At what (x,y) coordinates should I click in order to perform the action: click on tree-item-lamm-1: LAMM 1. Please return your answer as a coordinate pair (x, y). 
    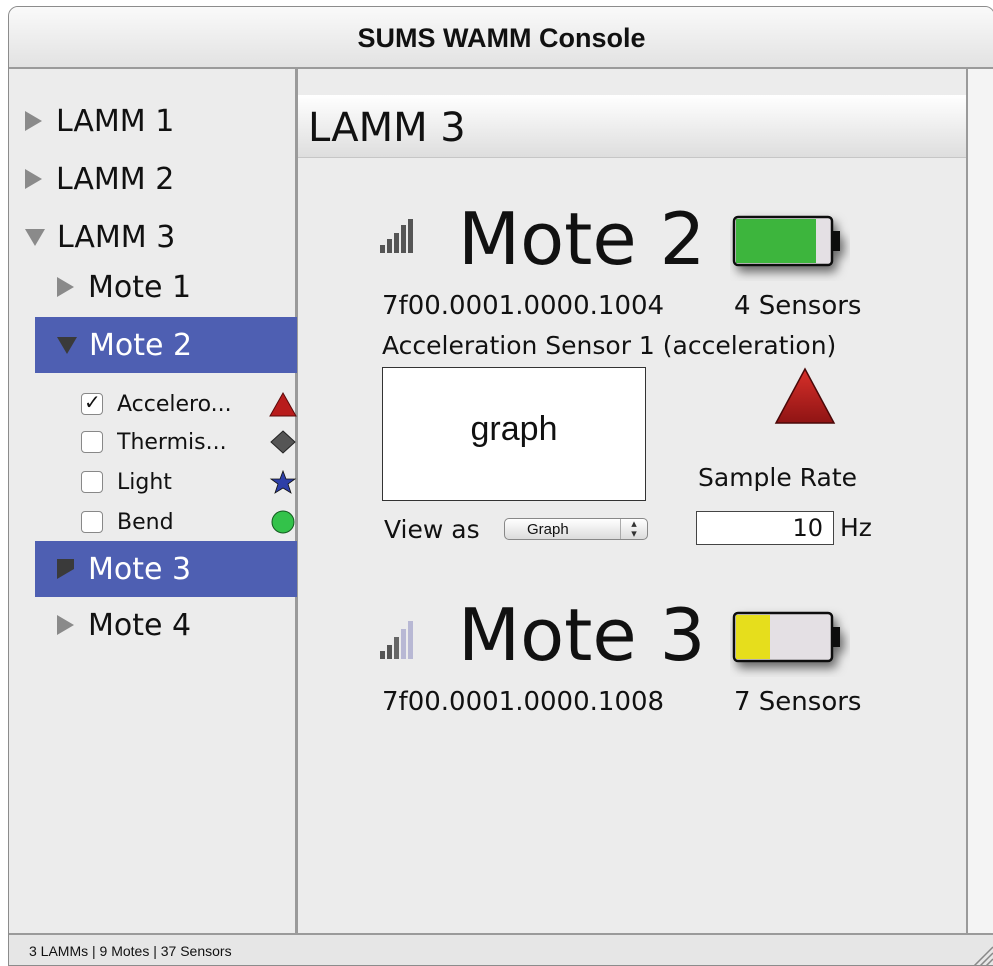
    Looking at the image, I should click on (99, 121).